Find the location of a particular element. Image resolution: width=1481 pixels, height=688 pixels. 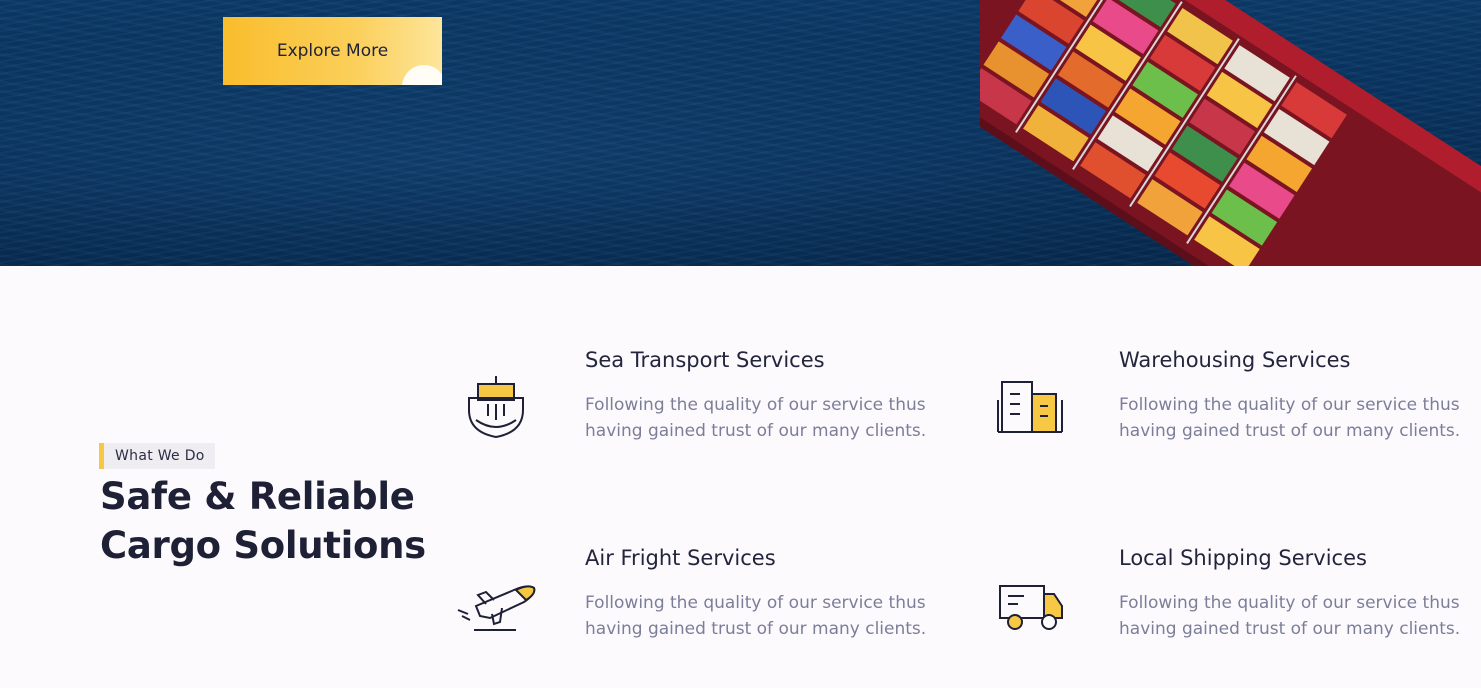

truck-icon is located at coordinates (1031, 607).